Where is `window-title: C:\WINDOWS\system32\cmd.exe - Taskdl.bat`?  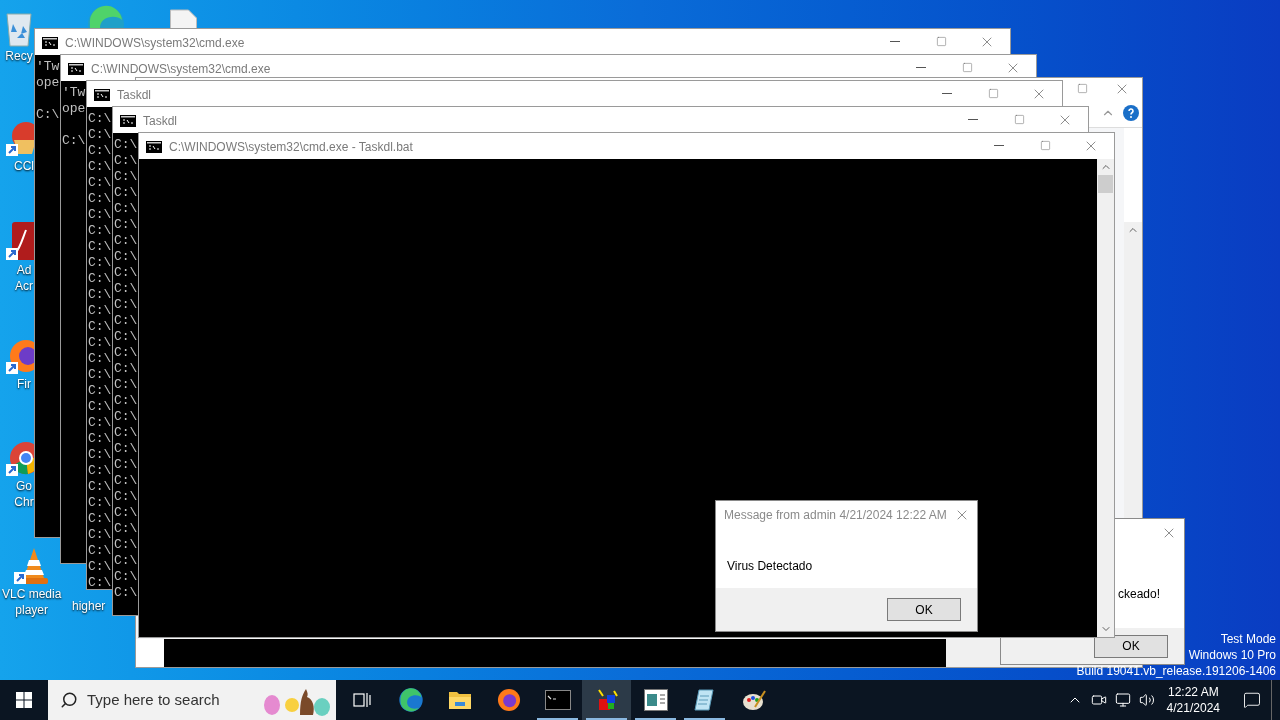 window-title: C:\WINDOWS\system32\cmd.exe - Taskdl.bat is located at coordinates (291, 147).